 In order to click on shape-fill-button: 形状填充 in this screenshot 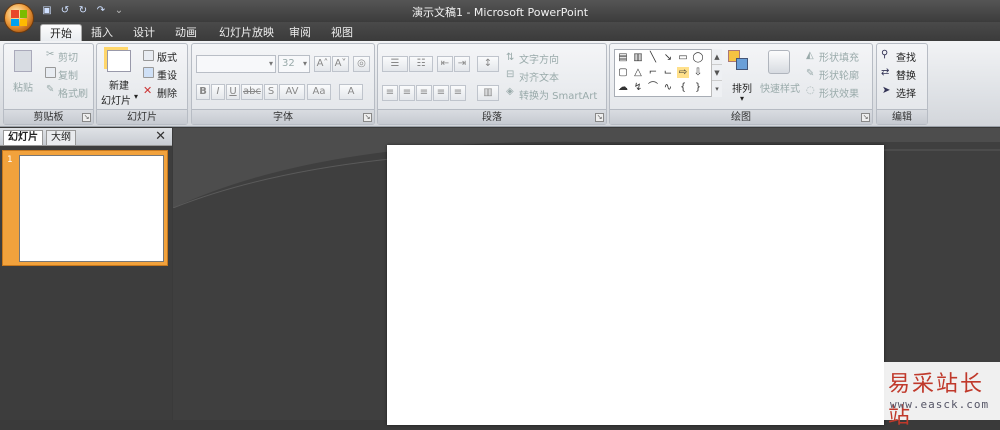, I will do `click(839, 56)`.